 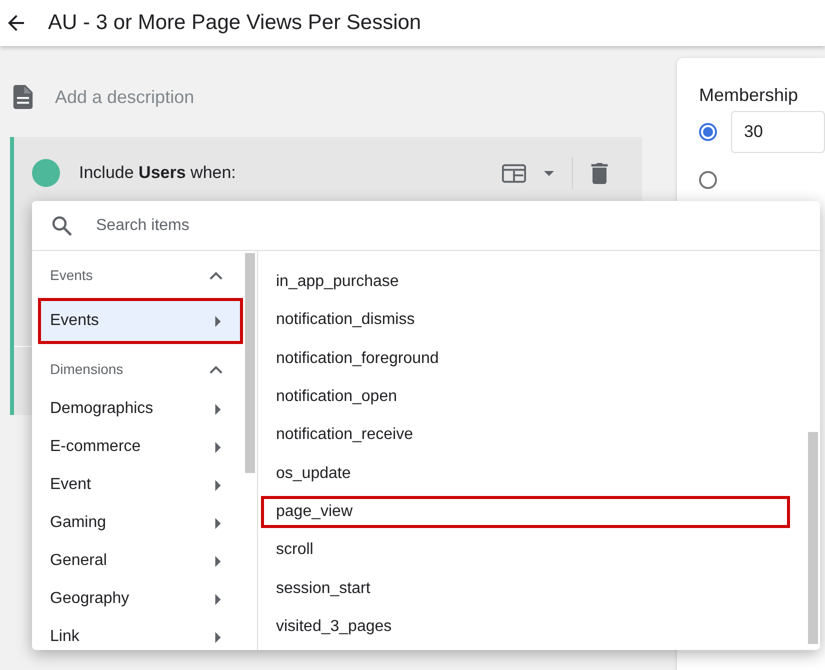 What do you see at coordinates (525, 435) in the screenshot?
I see `event-name-option: notification_receive` at bounding box center [525, 435].